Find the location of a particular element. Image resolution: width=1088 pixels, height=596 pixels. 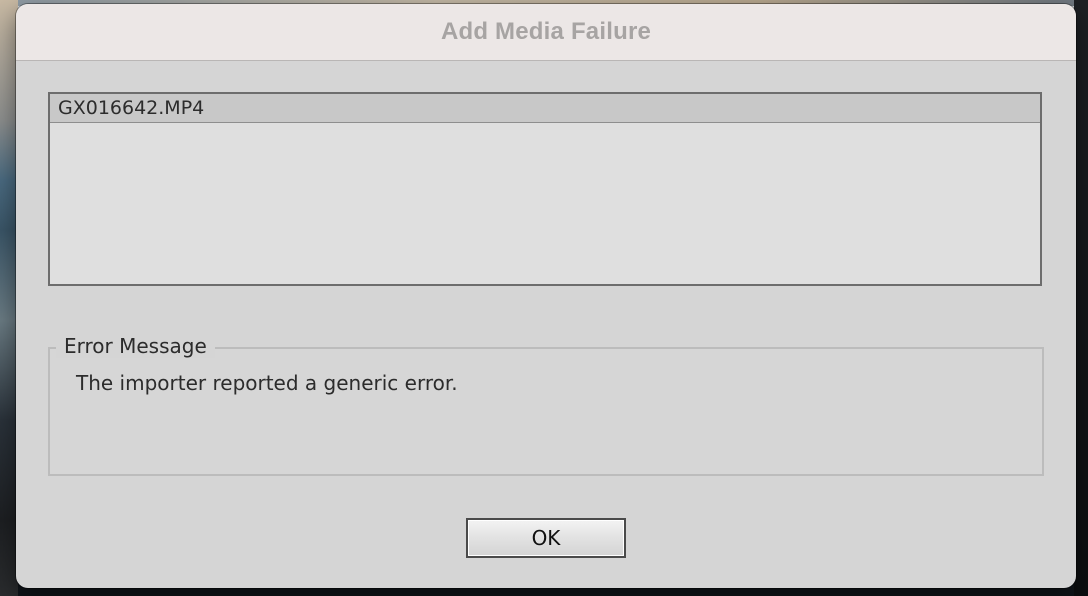

desktop-background-right is located at coordinates (1081, 298).